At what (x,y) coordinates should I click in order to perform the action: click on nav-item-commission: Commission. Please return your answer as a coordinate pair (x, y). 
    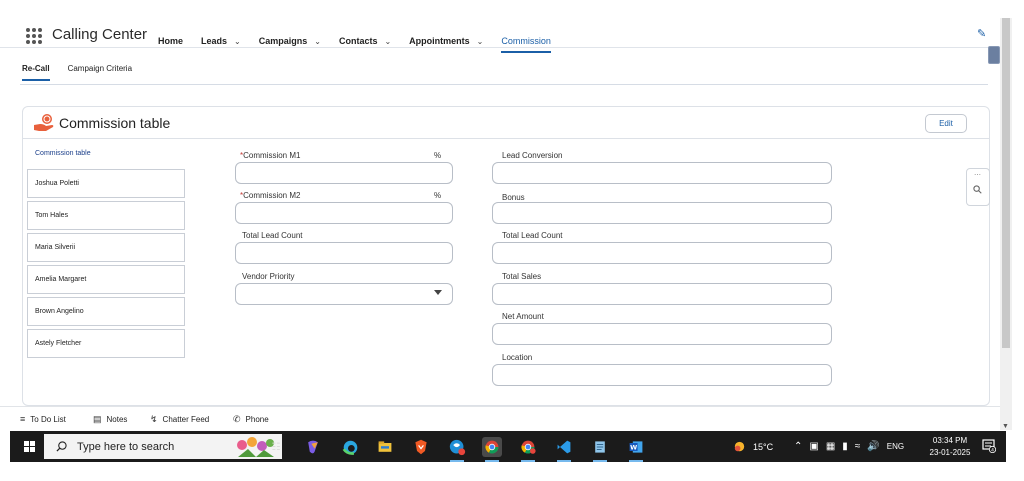
    Looking at the image, I should click on (526, 44).